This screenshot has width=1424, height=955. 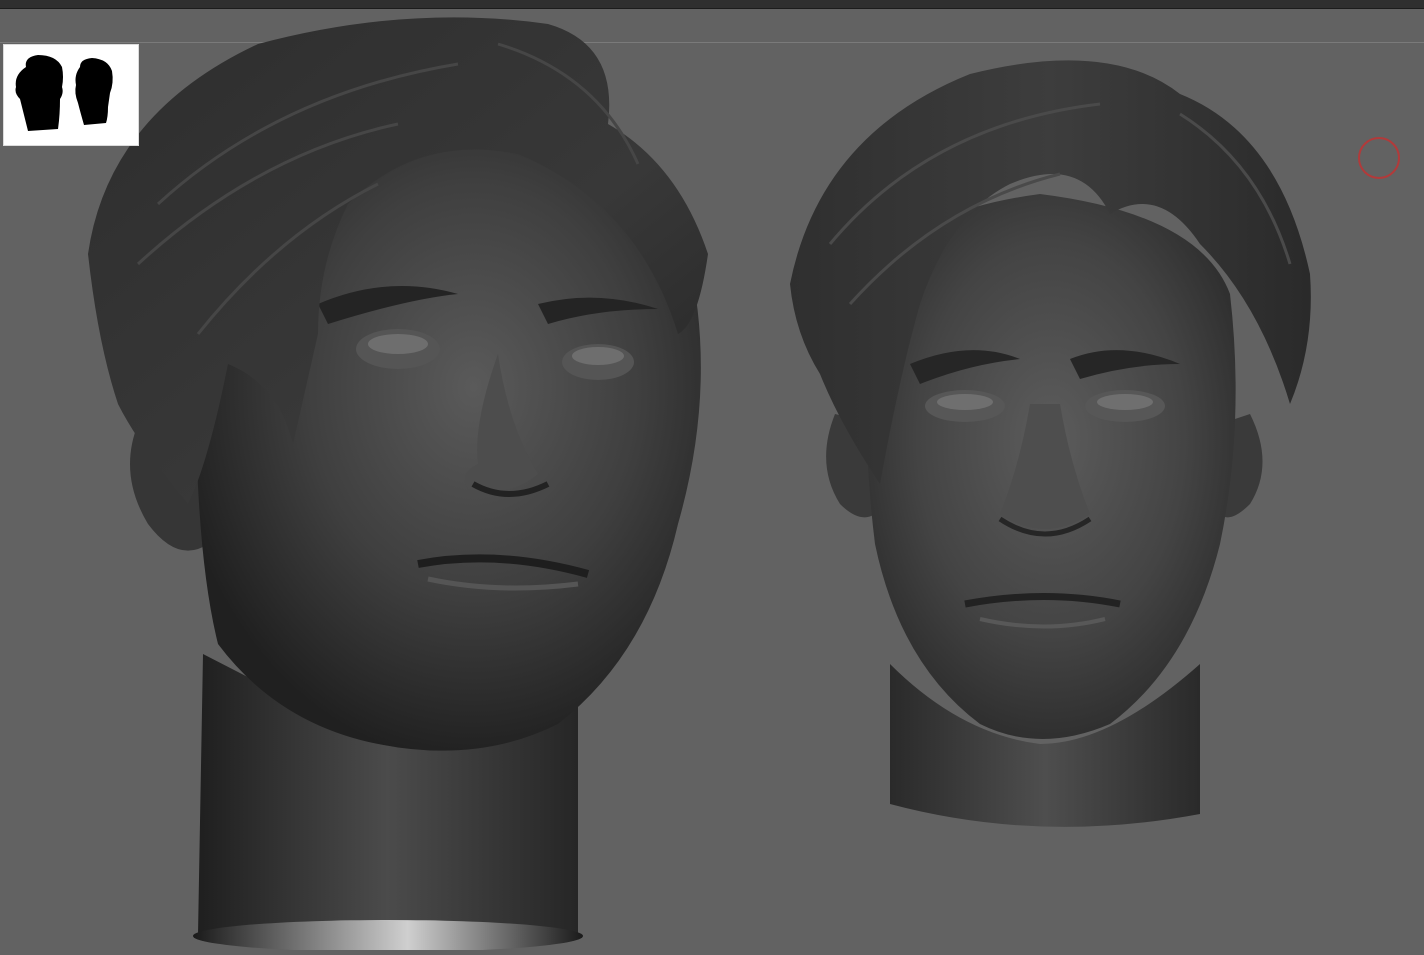 What do you see at coordinates (1379, 158) in the screenshot?
I see `brush-circle-icon` at bounding box center [1379, 158].